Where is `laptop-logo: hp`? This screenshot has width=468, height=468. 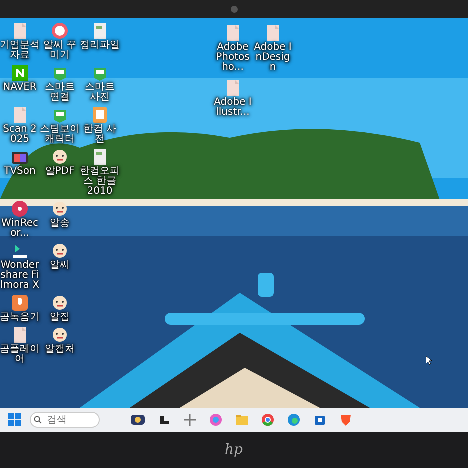 laptop-logo: hp is located at coordinates (234, 450).